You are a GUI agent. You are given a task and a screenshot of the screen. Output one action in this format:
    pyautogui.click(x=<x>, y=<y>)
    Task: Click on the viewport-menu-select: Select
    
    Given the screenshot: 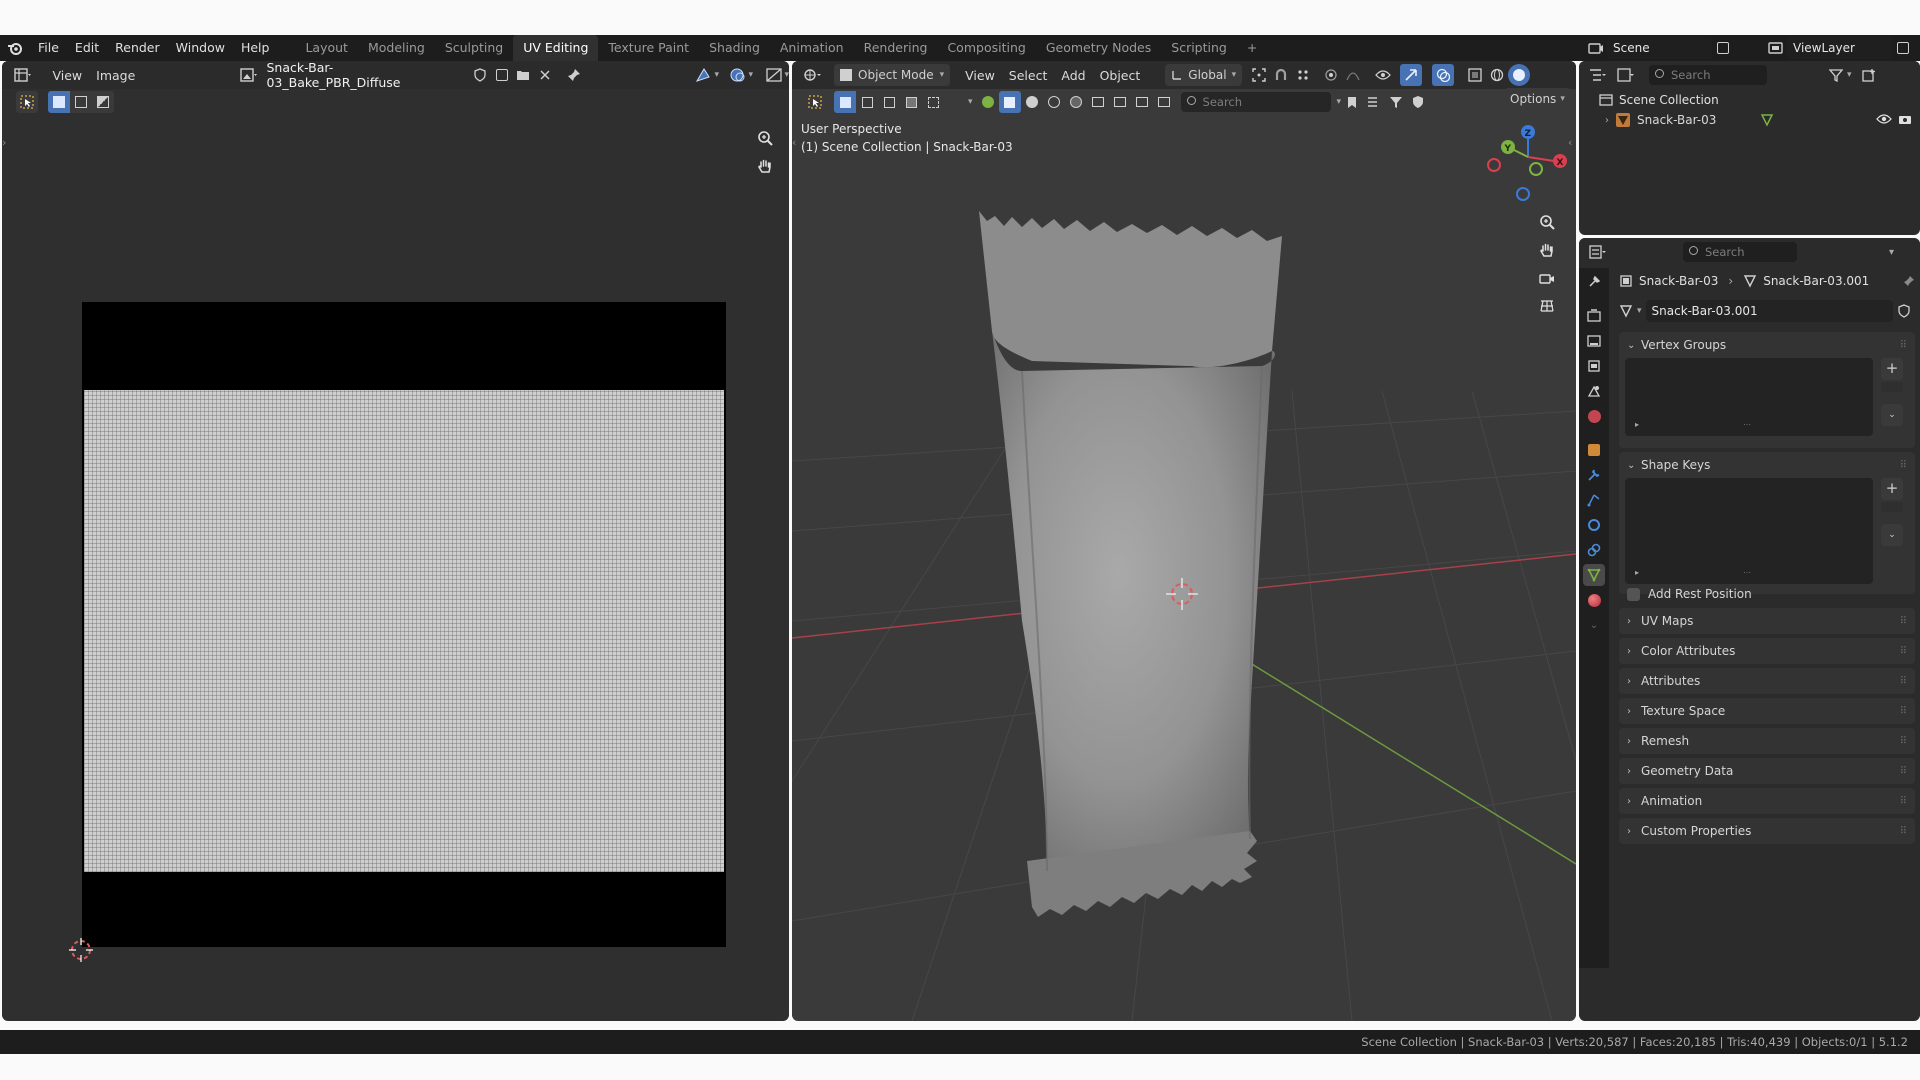 What is the action you would take?
    pyautogui.click(x=1028, y=75)
    